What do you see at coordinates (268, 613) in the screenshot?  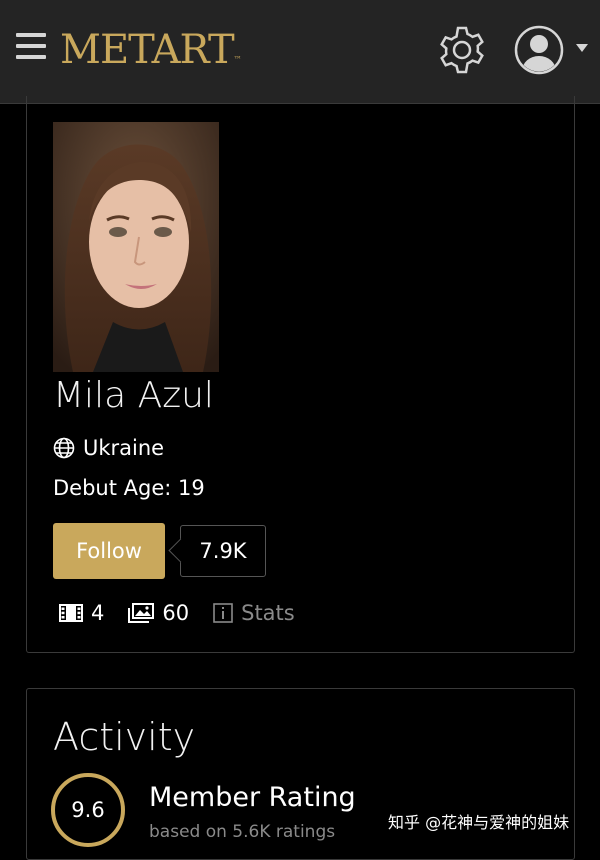 I see `stats-label: Stats` at bounding box center [268, 613].